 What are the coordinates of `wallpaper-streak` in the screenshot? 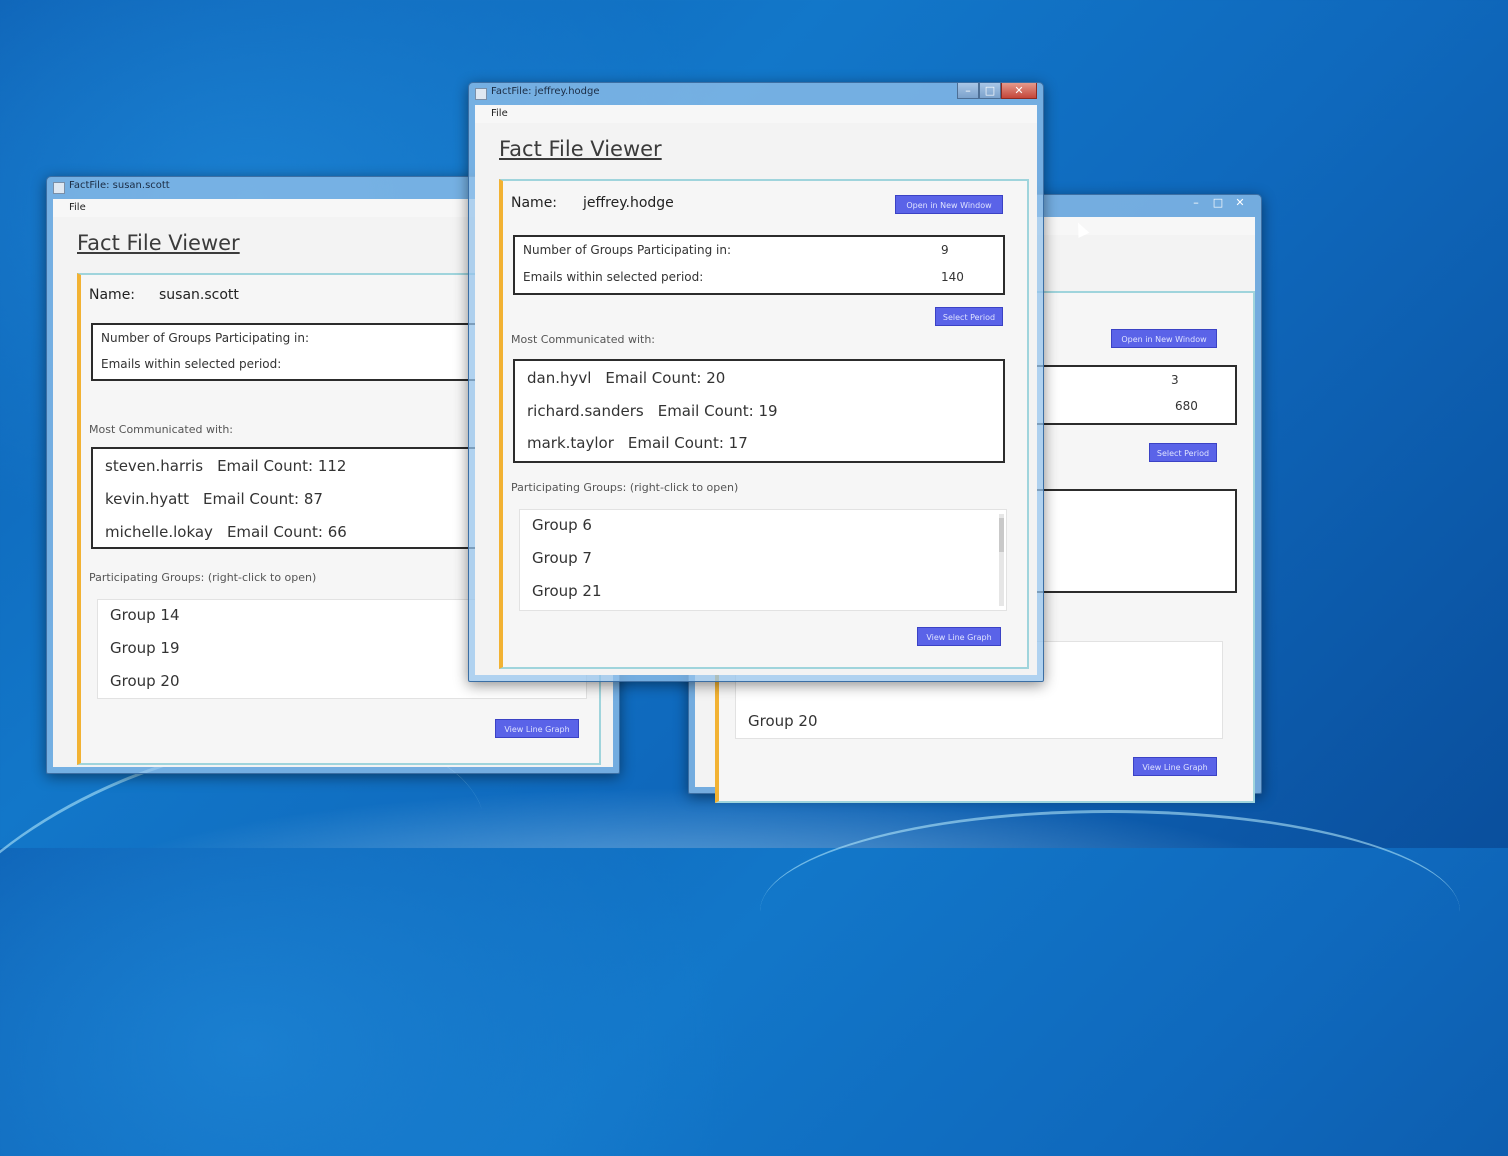 It's located at (1110, 911).